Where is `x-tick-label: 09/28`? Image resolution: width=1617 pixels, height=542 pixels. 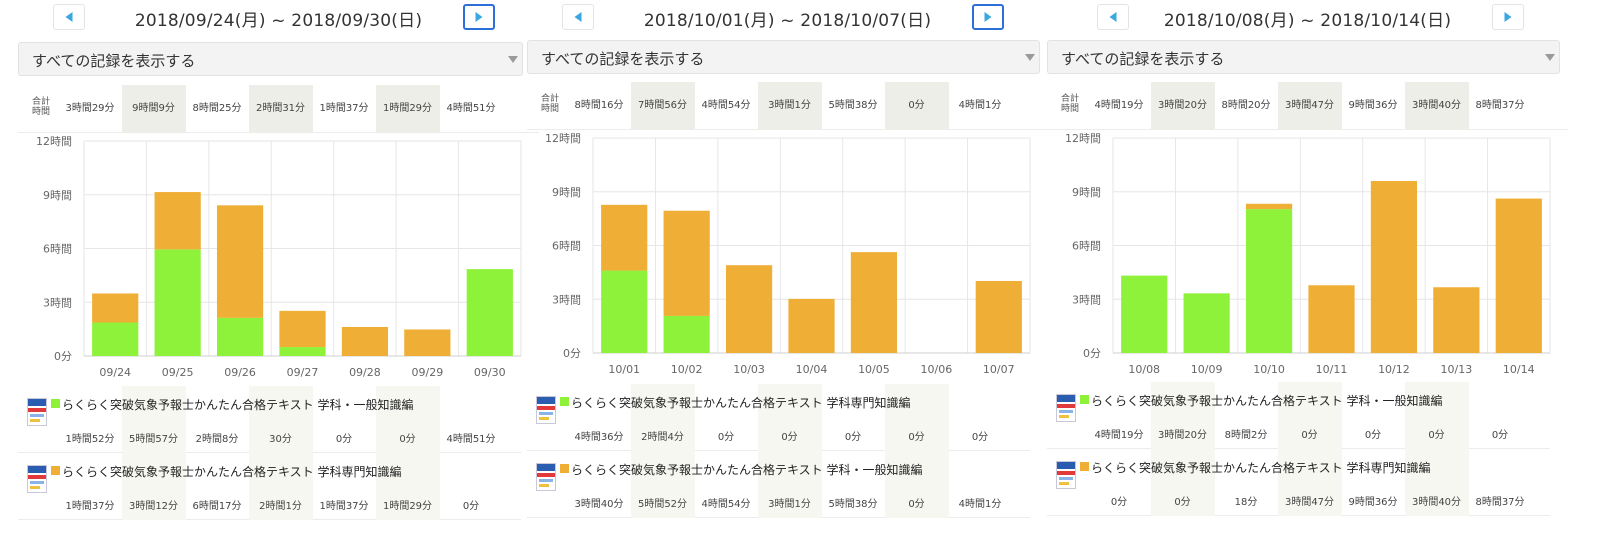 x-tick-label: 09/28 is located at coordinates (365, 372).